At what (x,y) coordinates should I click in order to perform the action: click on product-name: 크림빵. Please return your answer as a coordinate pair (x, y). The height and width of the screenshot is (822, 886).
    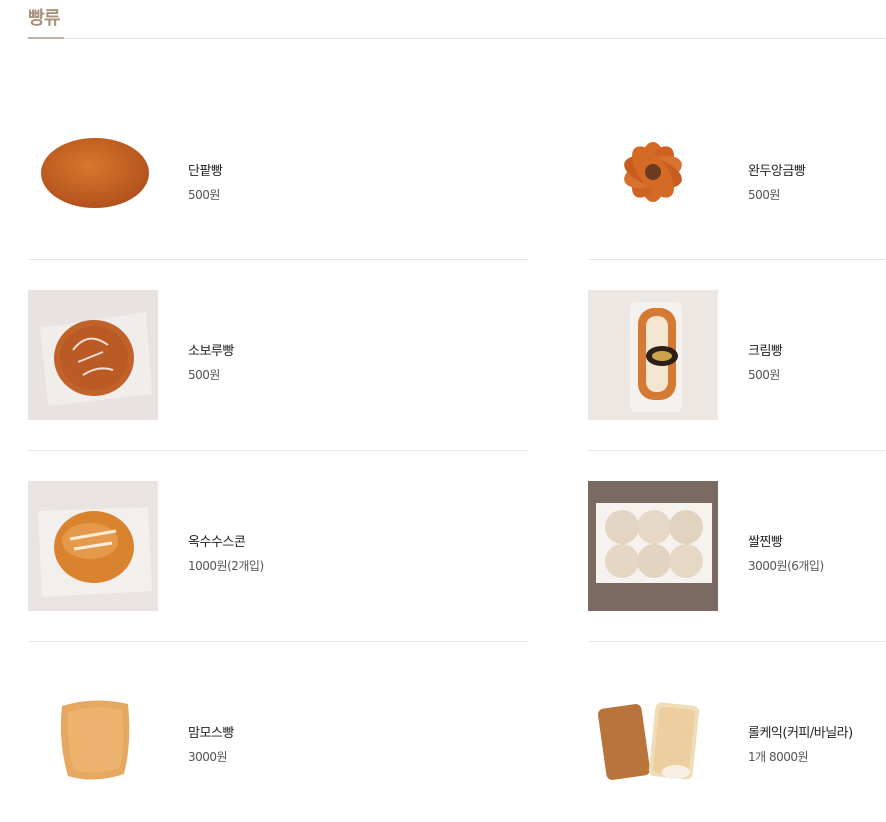
    Looking at the image, I should click on (765, 349).